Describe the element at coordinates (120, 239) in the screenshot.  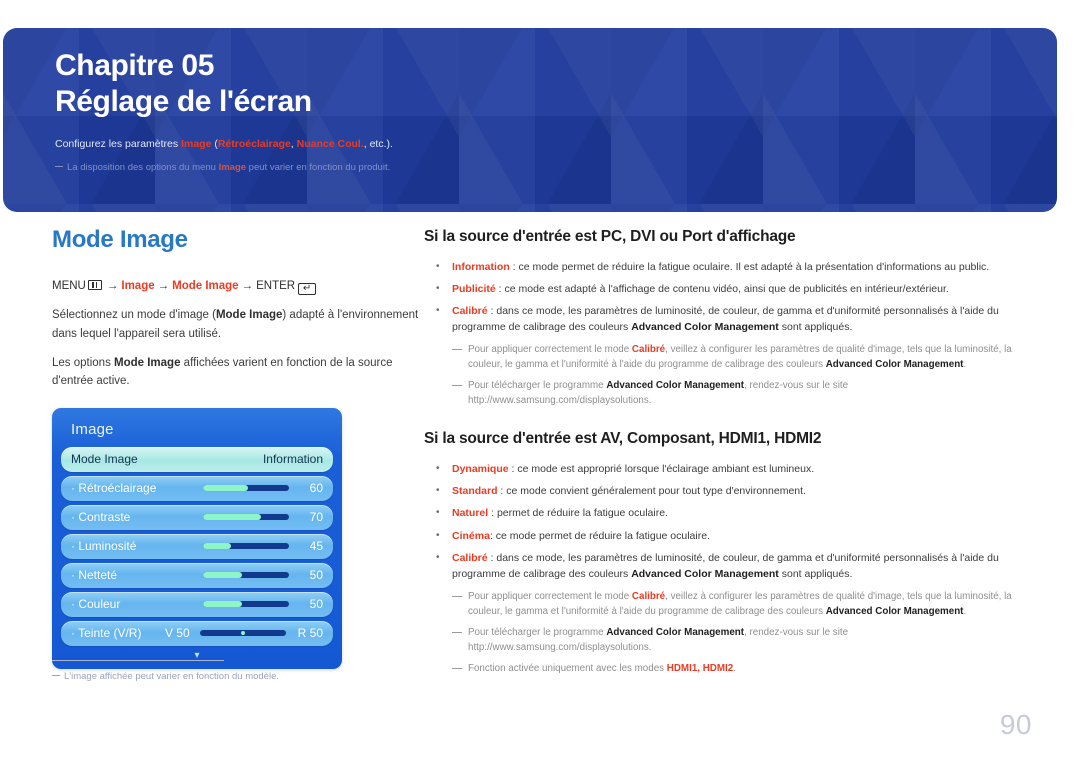
I see `page-title: Mode Image` at that location.